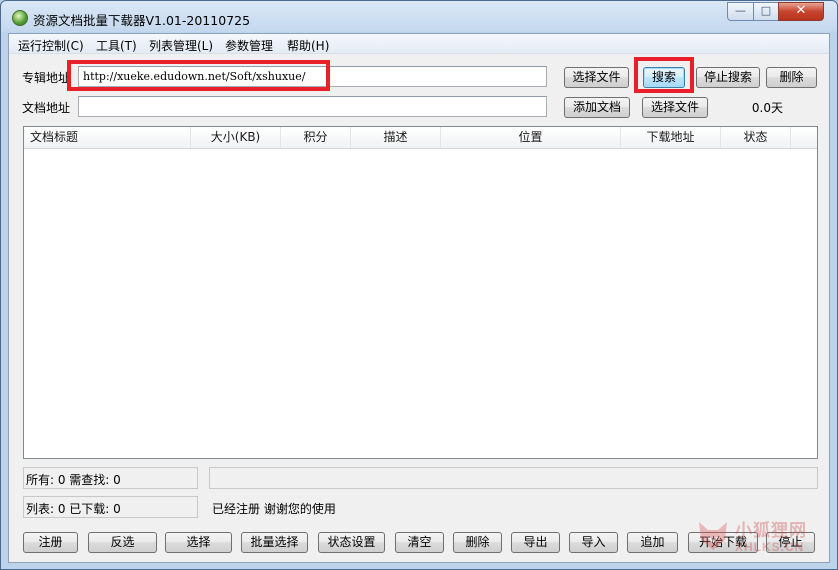 This screenshot has width=838, height=570. I want to click on menu-bar: 运行控制(C) 工具(T) 列表管理(L) 参数管理 帮助(H), so click(419, 44).